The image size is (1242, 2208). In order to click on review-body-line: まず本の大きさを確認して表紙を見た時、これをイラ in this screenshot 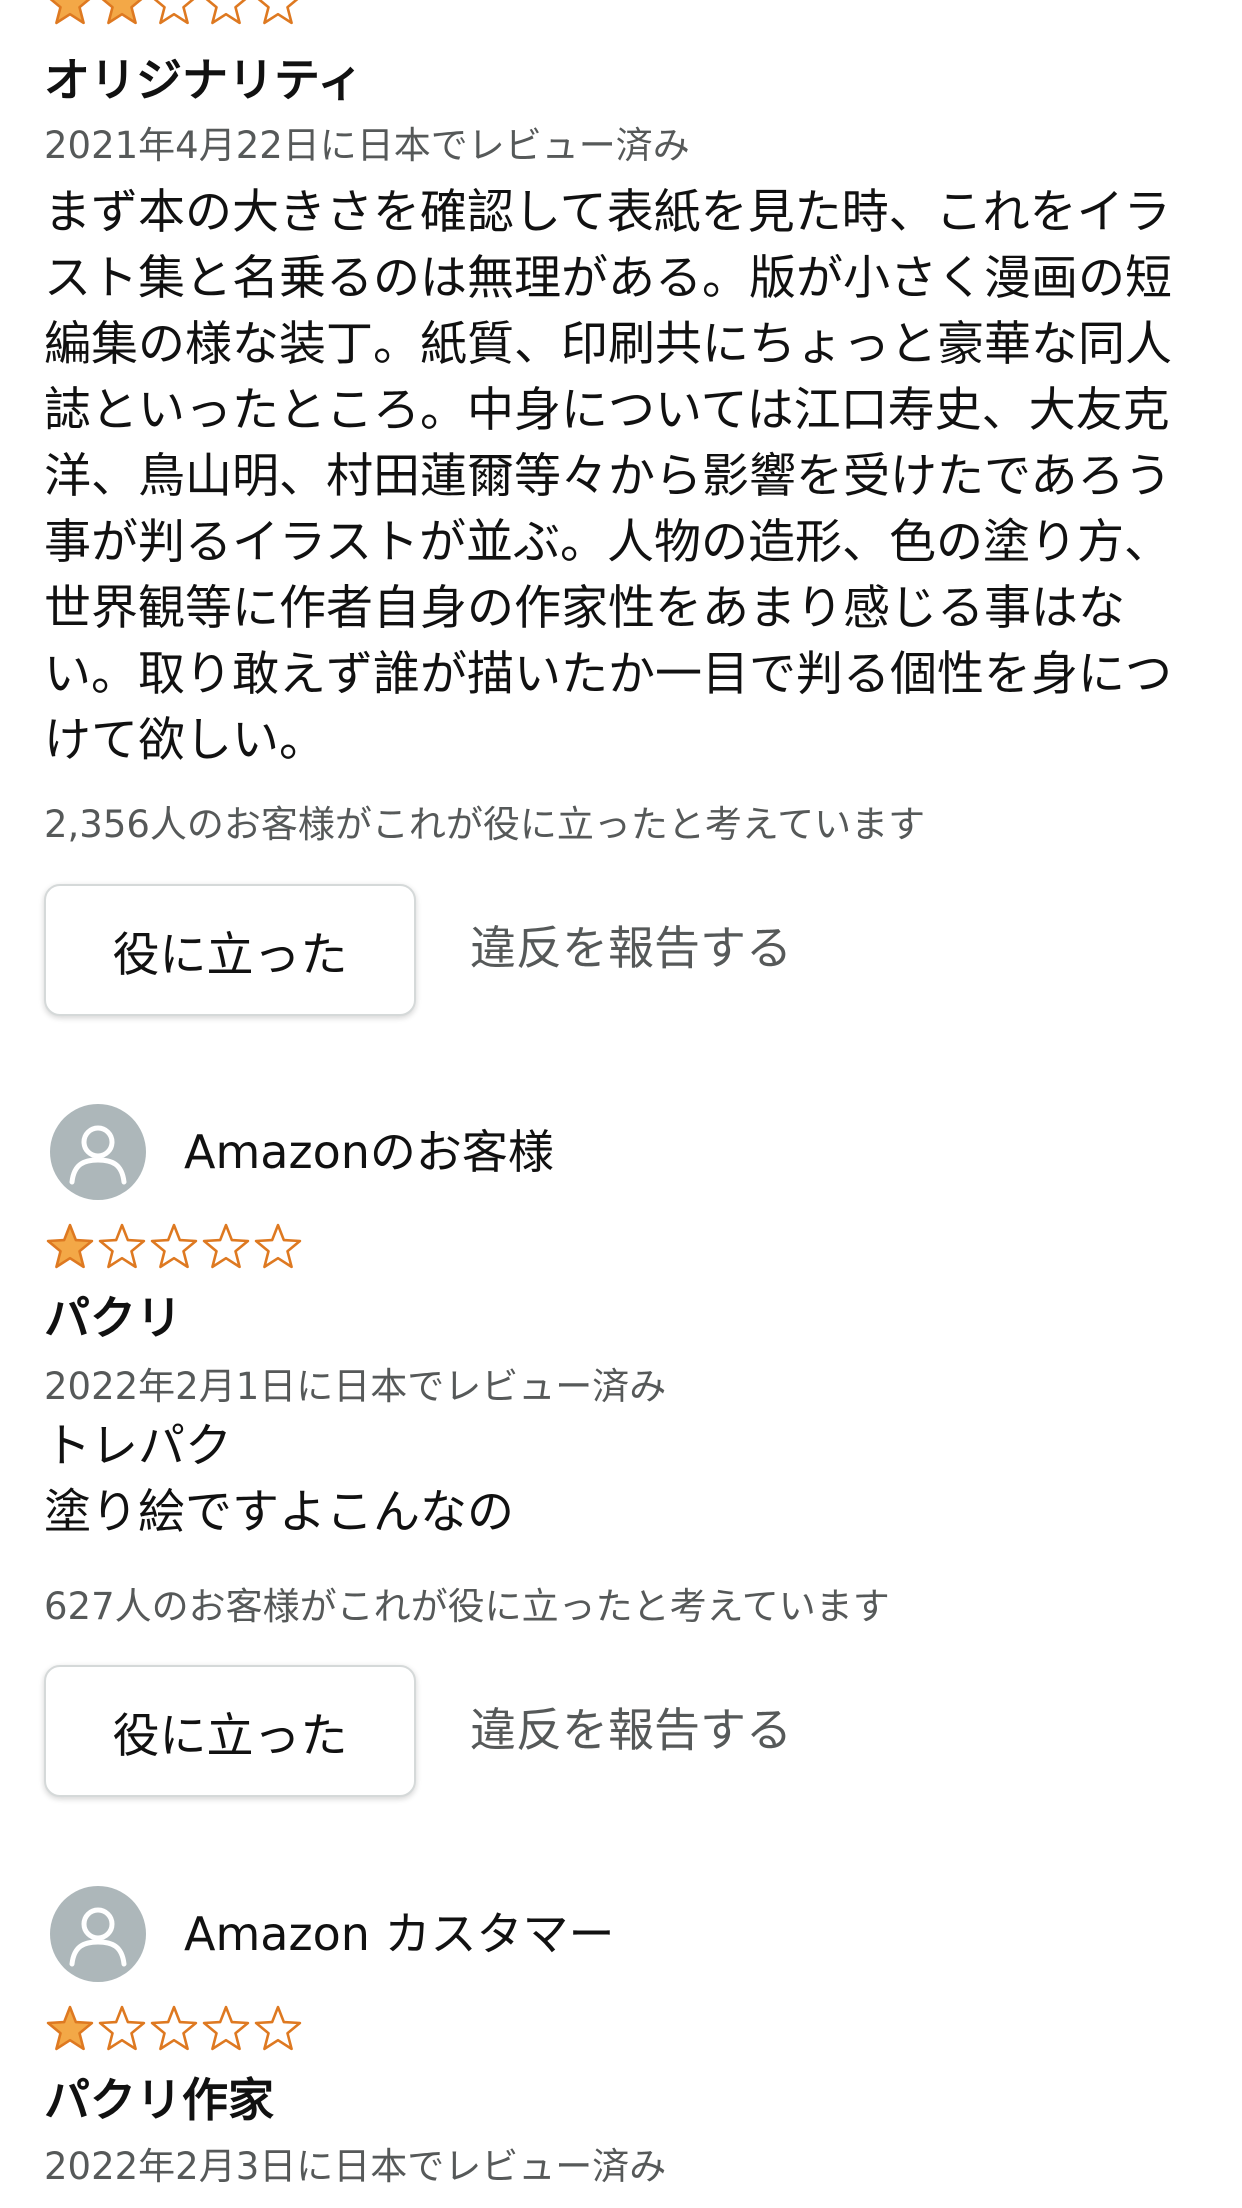, I will do `click(607, 212)`.